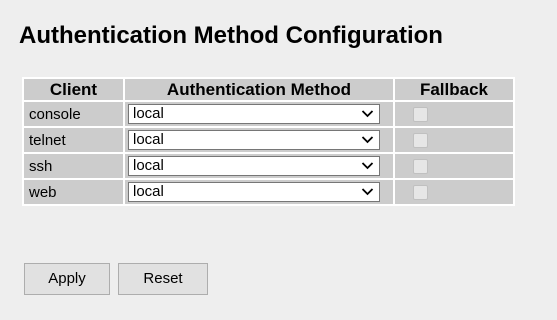  What do you see at coordinates (73, 89) in the screenshot?
I see `column-header-client: Client` at bounding box center [73, 89].